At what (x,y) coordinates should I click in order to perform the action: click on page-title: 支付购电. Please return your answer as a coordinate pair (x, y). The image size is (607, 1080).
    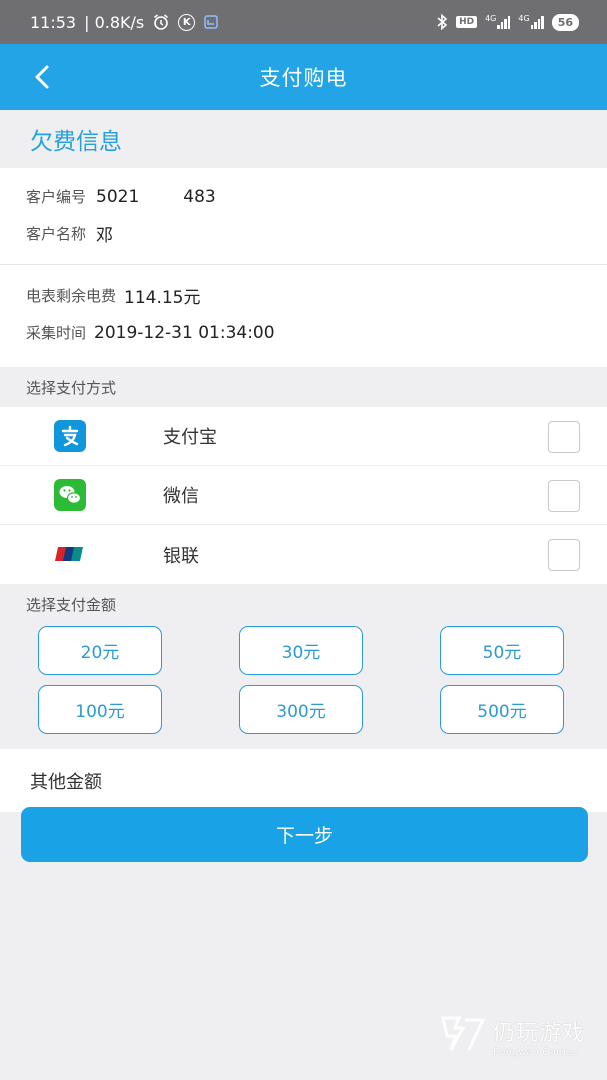
    Looking at the image, I should click on (303, 78).